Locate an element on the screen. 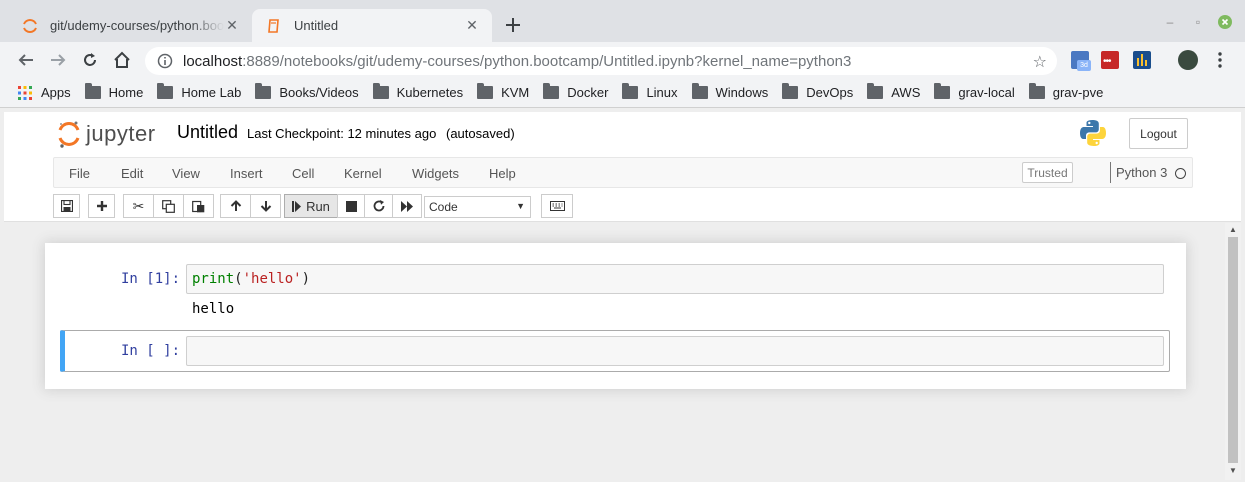 The image size is (1245, 482). cut-button: ✂ is located at coordinates (138, 206).